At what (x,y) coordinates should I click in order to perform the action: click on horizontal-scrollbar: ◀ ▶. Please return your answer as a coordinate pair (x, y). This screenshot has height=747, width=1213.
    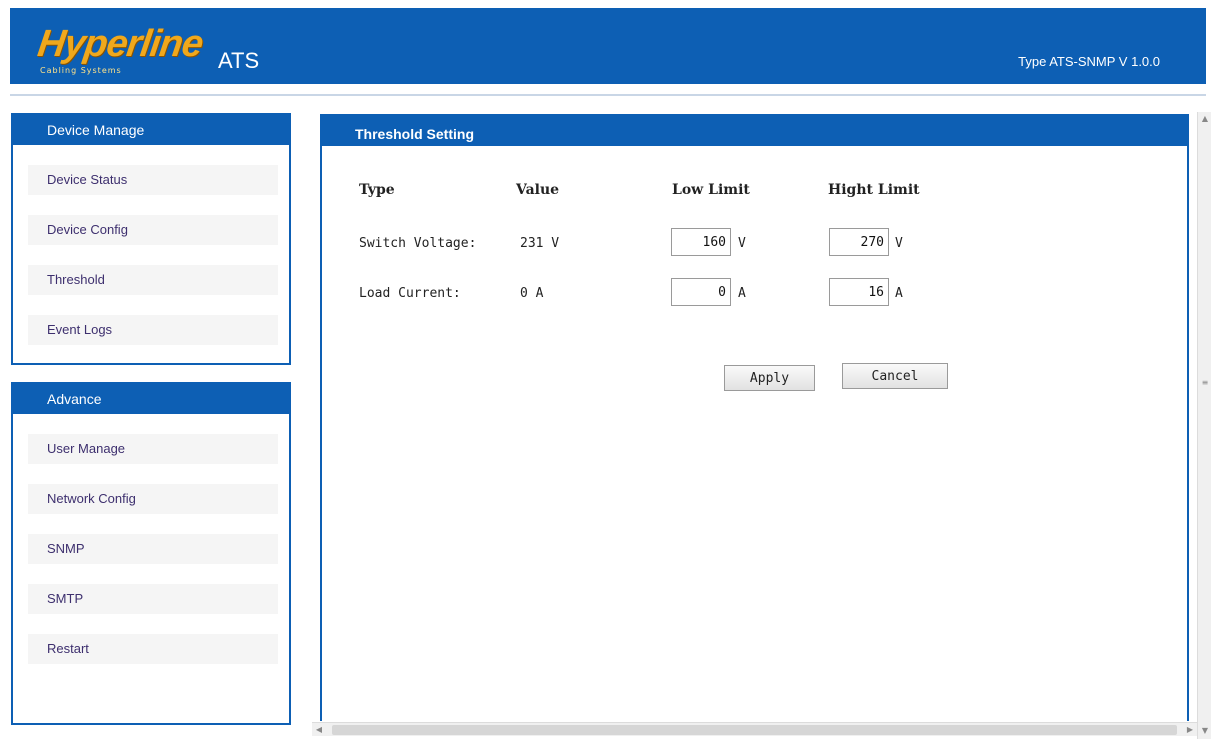
    Looking at the image, I should click on (754, 729).